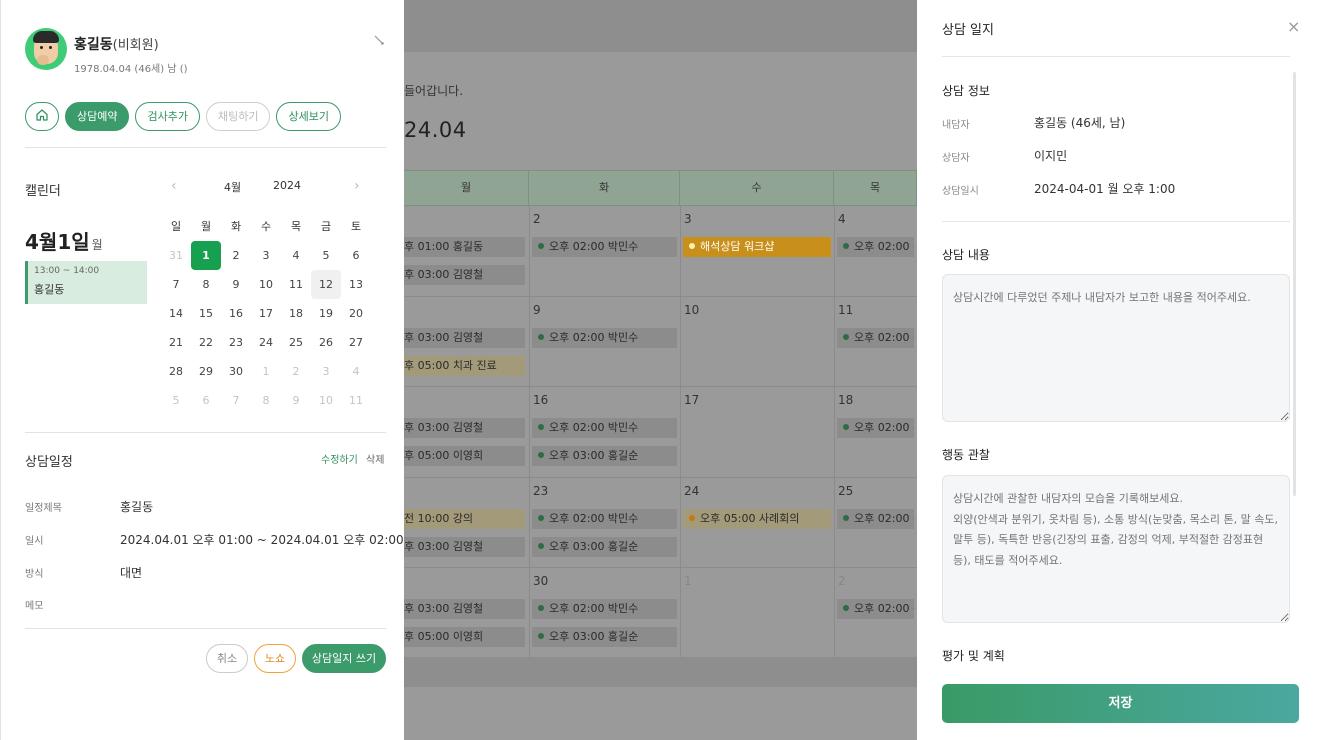 The image size is (1318, 740). I want to click on calendar-day: 12, so click(326, 284).